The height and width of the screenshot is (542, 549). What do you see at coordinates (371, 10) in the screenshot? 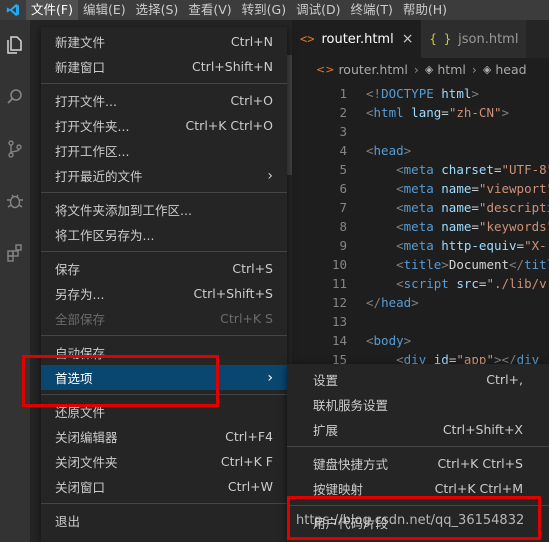
I see `menubar-item: 终端(T)` at bounding box center [371, 10].